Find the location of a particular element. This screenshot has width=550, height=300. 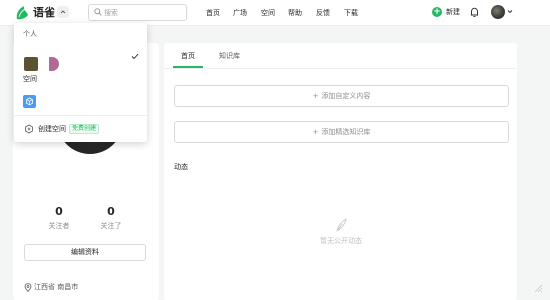

activity-title: 动态 is located at coordinates (181, 167).